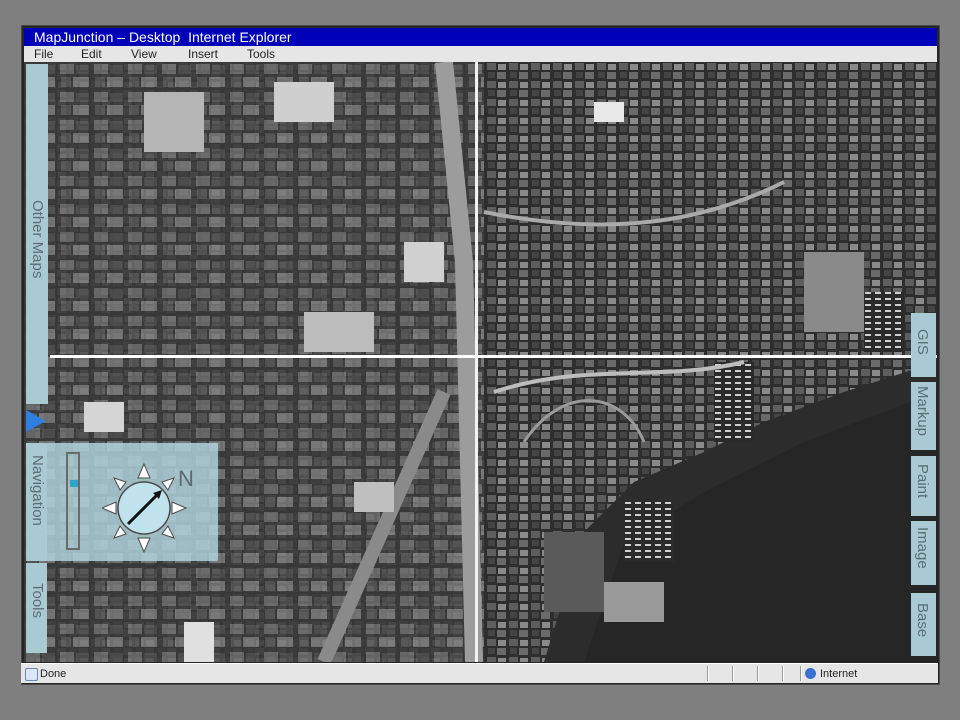  I want to click on tab-gis: GIS, so click(923, 345).